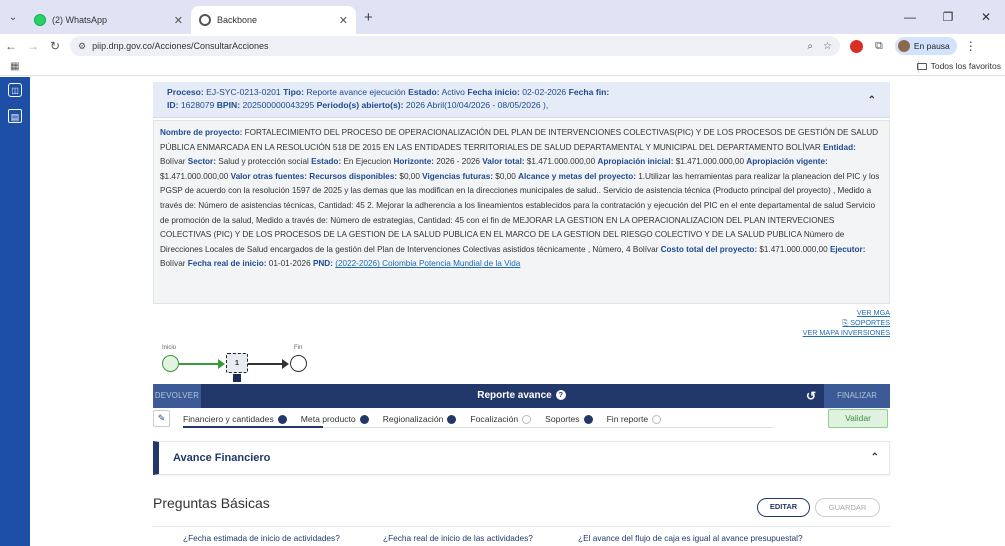 Image resolution: width=1005 pixels, height=546 pixels. I want to click on tab-meta-producto: Meta producto, so click(335, 419).